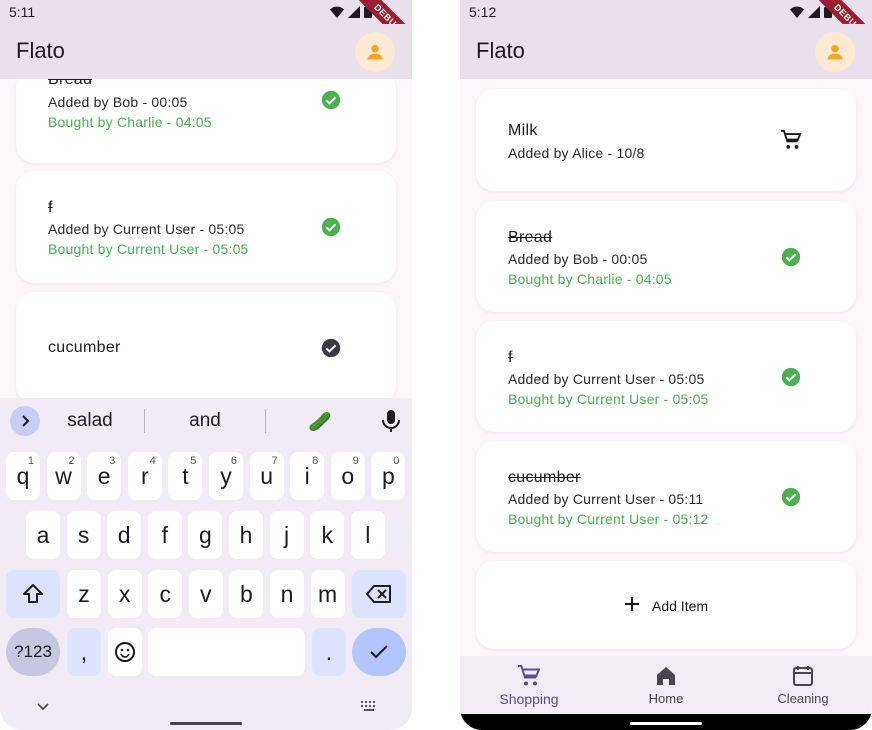 This screenshot has height=730, width=872. Describe the element at coordinates (146, 229) in the screenshot. I see `item-added: Added by Current User - 05:05` at that location.